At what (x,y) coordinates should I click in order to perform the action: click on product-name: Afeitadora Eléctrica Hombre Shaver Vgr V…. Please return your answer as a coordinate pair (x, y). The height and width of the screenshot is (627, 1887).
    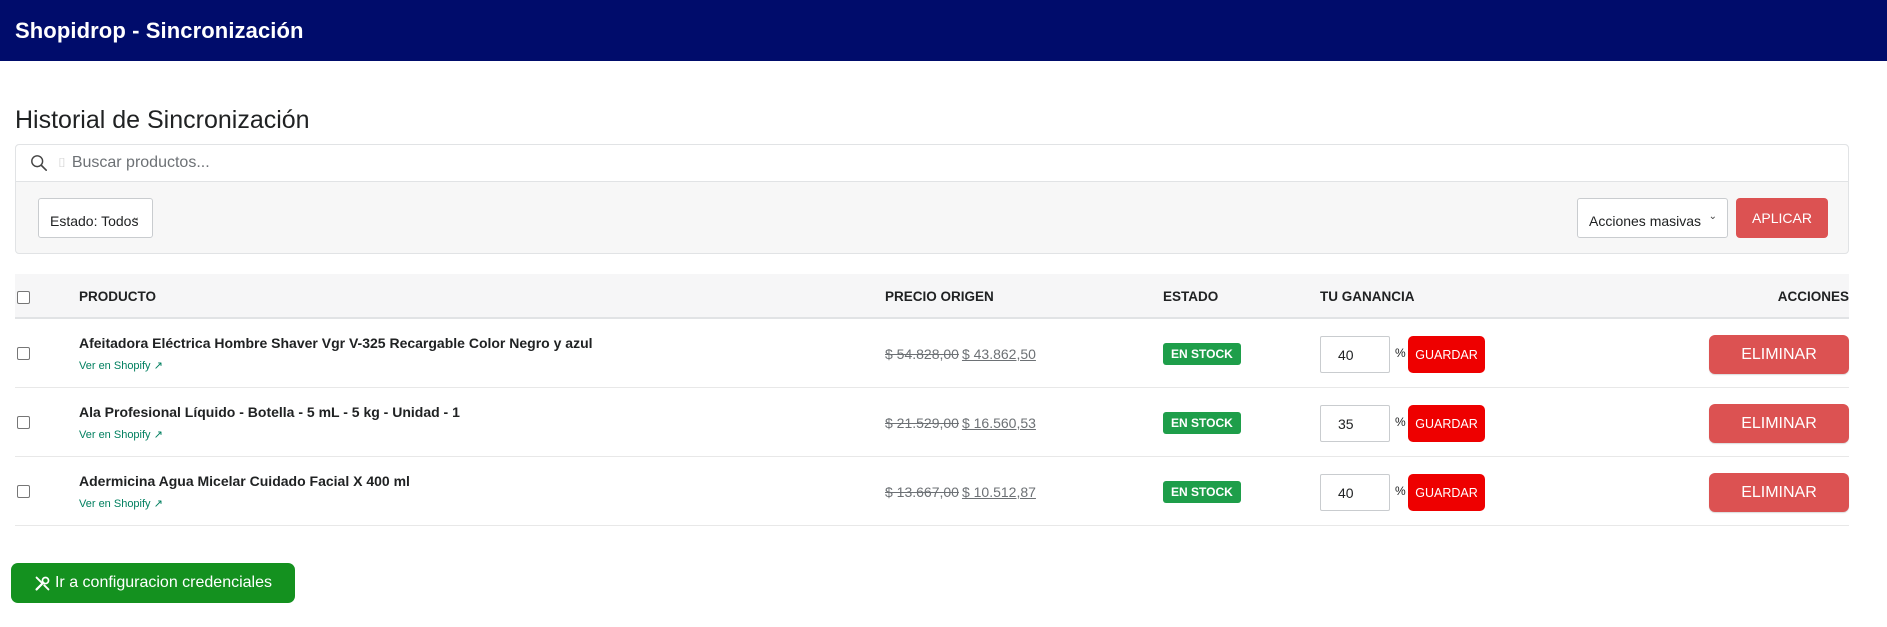
    Looking at the image, I should click on (336, 343).